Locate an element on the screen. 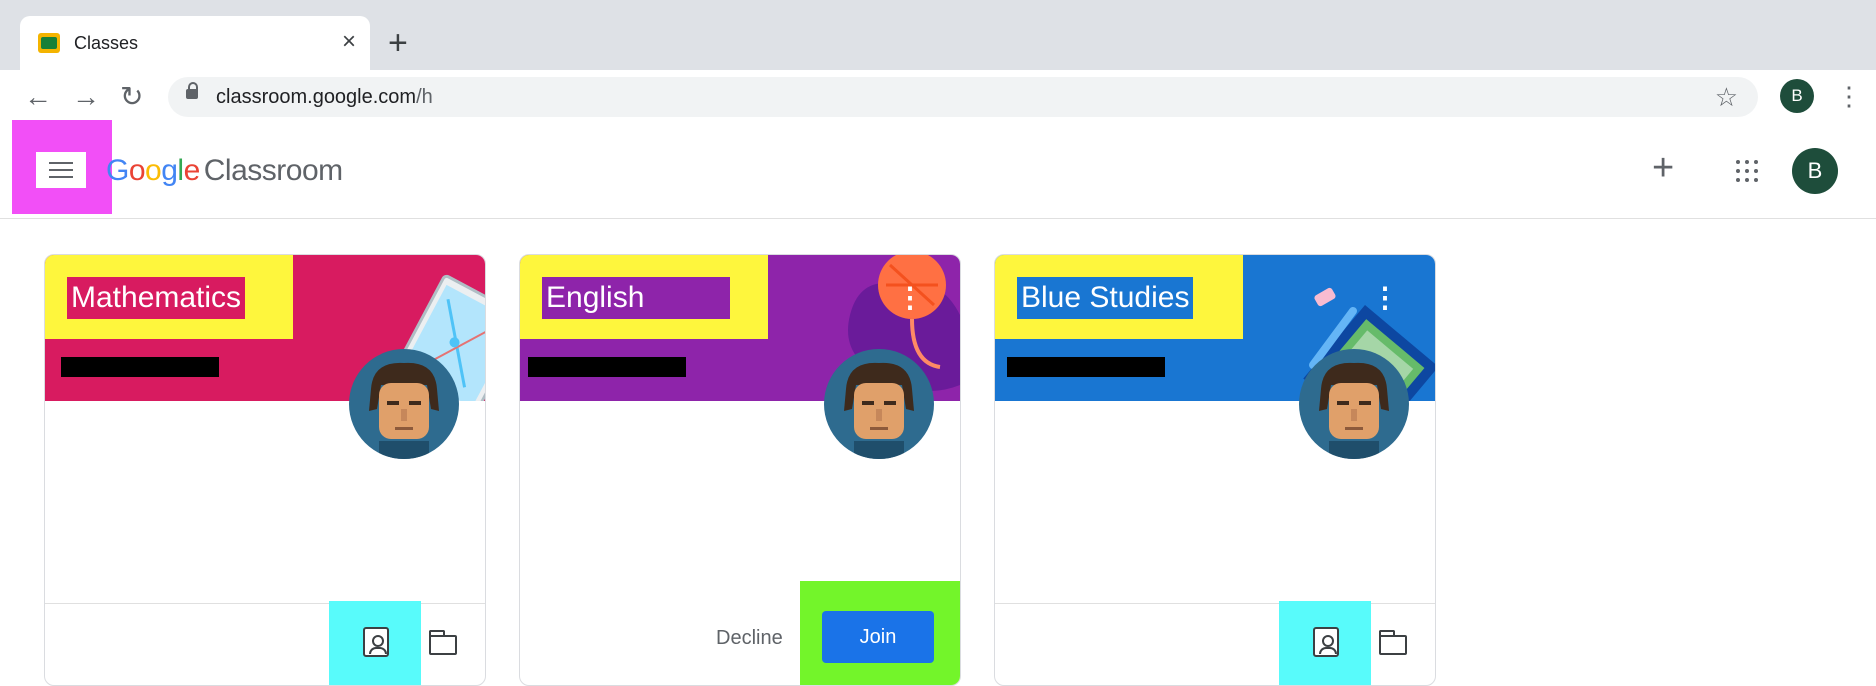 The image size is (1876, 686). lock-icon is located at coordinates (192, 90).